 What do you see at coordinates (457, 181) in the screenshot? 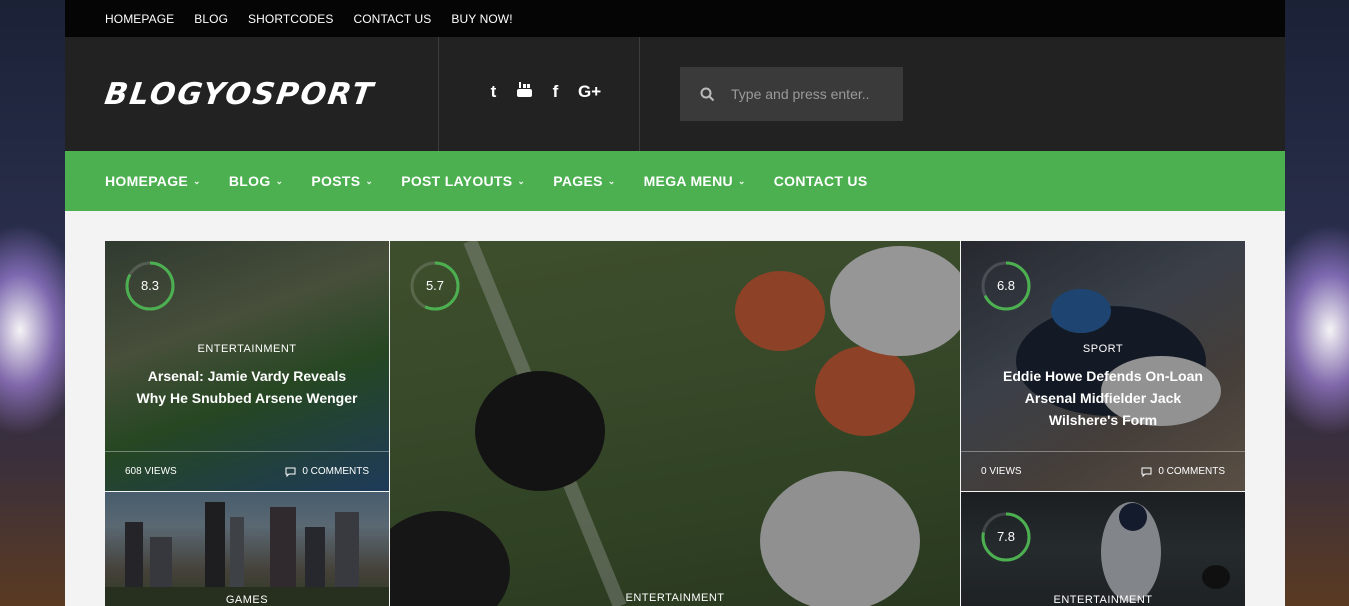
I see `nav-item-label: POST LAYOUTS` at bounding box center [457, 181].